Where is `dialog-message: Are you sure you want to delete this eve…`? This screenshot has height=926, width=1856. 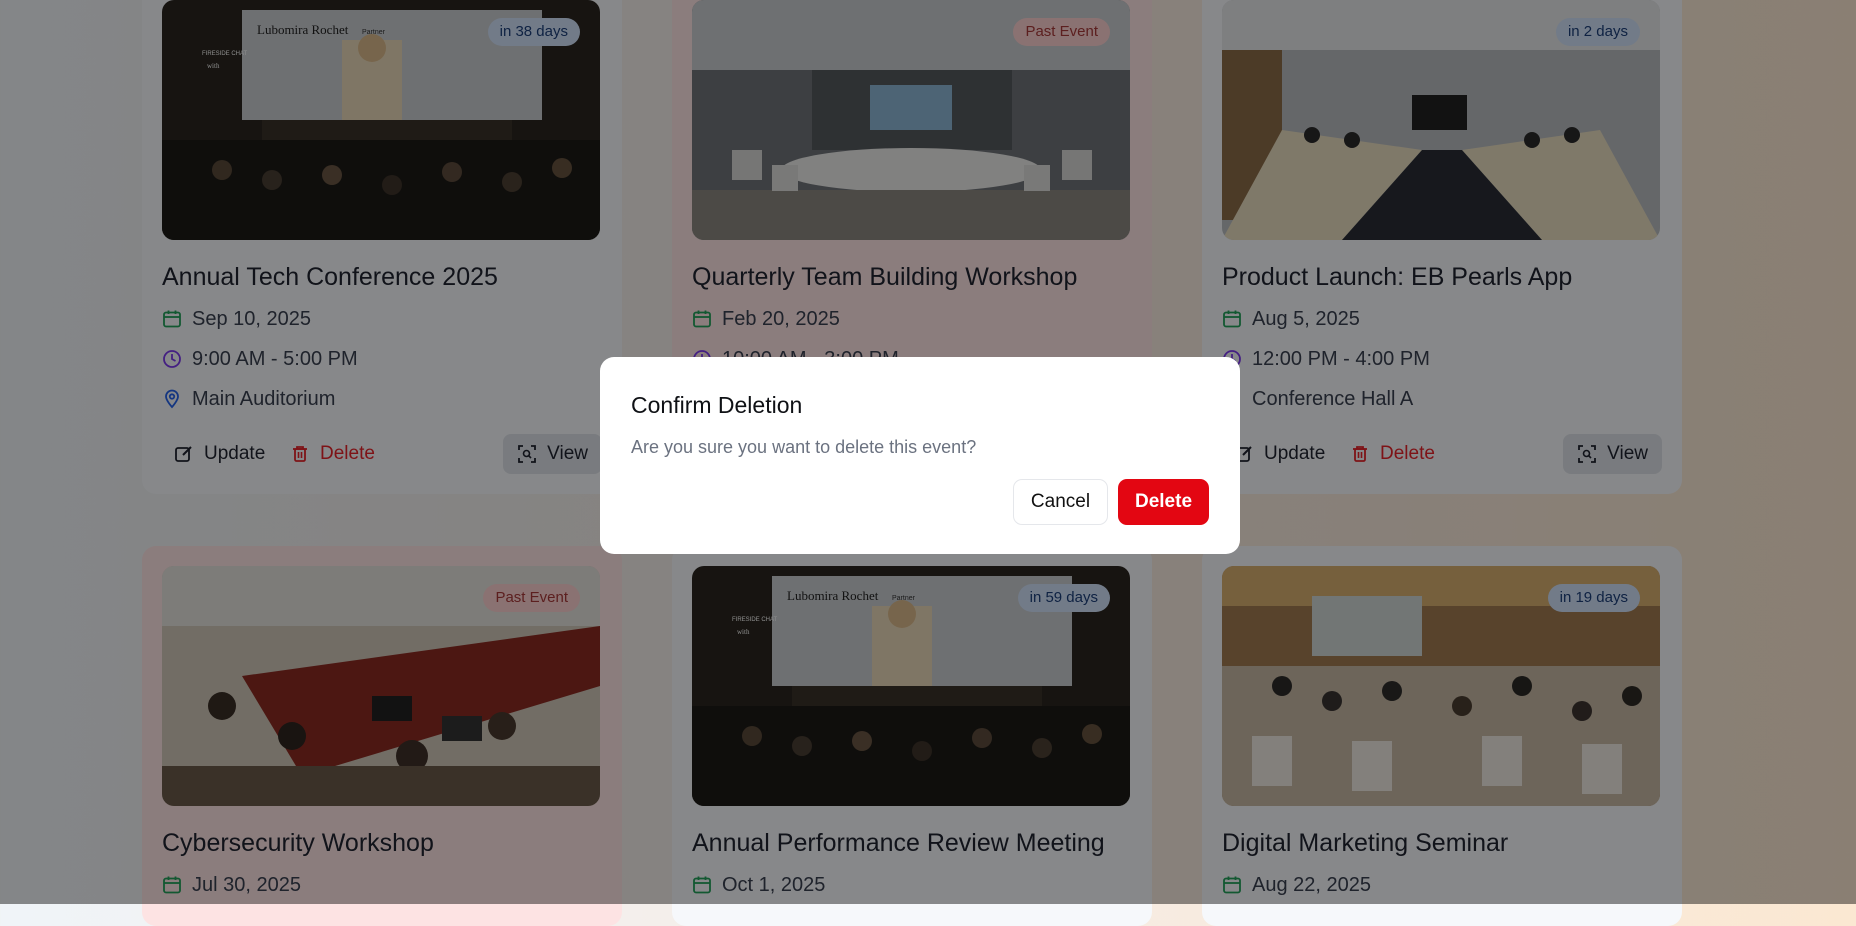
dialog-message: Are you sure you want to delete this eve… is located at coordinates (804, 447).